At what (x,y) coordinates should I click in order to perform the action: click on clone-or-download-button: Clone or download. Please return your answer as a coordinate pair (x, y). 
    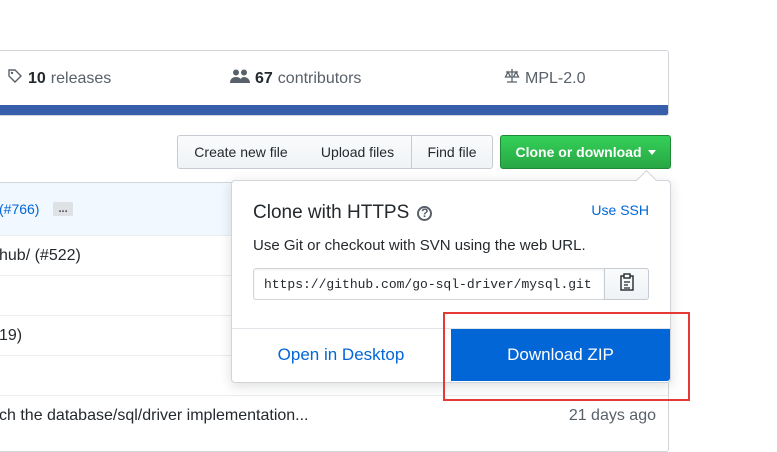
    Looking at the image, I should click on (585, 152).